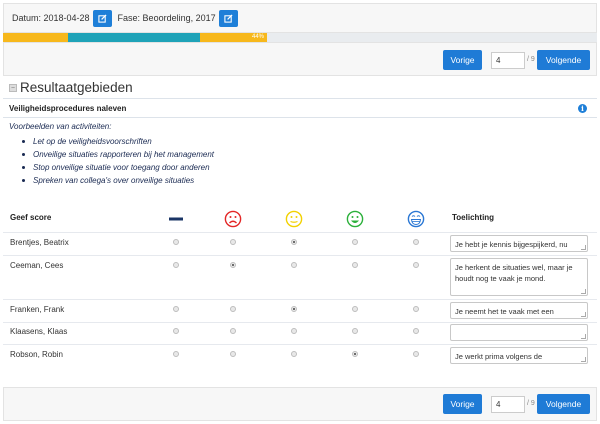 This screenshot has height=424, width=600. I want to click on employee-name: Brentjes, Beatrix, so click(39, 242).